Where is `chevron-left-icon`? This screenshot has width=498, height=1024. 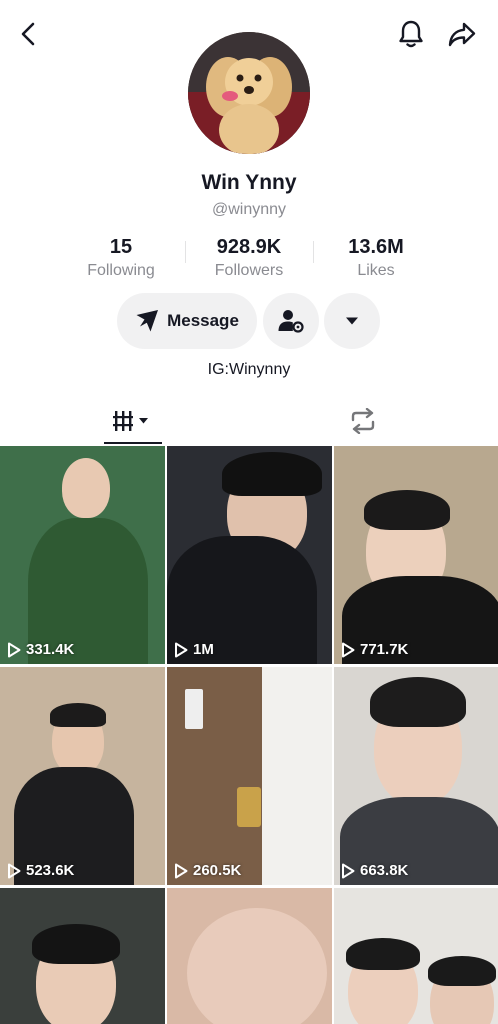 chevron-left-icon is located at coordinates (28, 34).